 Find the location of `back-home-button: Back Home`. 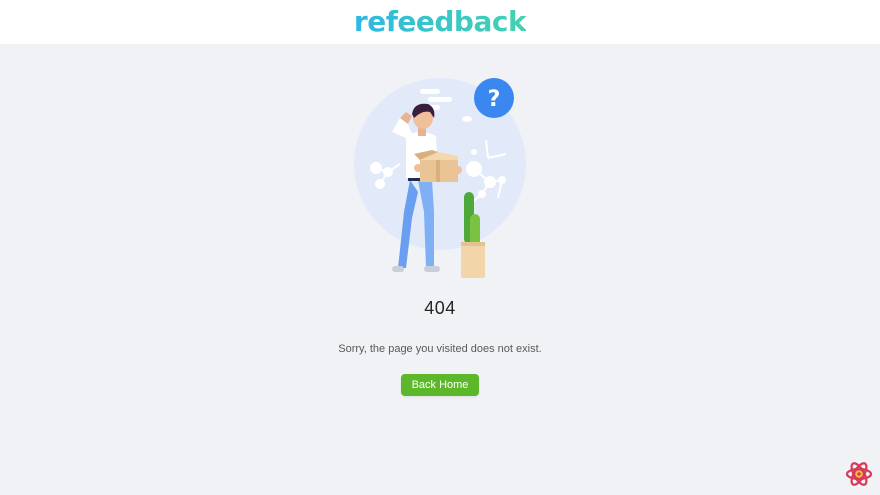

back-home-button: Back Home is located at coordinates (440, 385).